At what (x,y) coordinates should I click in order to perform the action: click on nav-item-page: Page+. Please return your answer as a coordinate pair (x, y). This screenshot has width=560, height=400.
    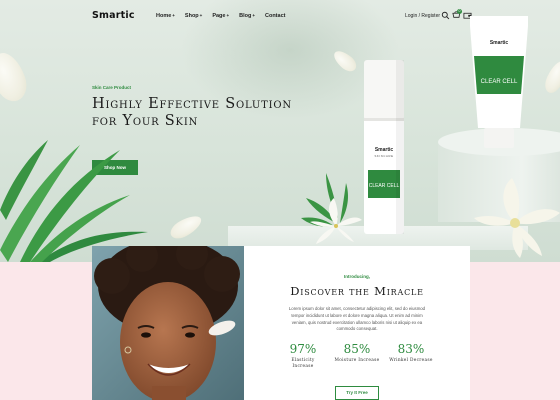
    Looking at the image, I should click on (220, 16).